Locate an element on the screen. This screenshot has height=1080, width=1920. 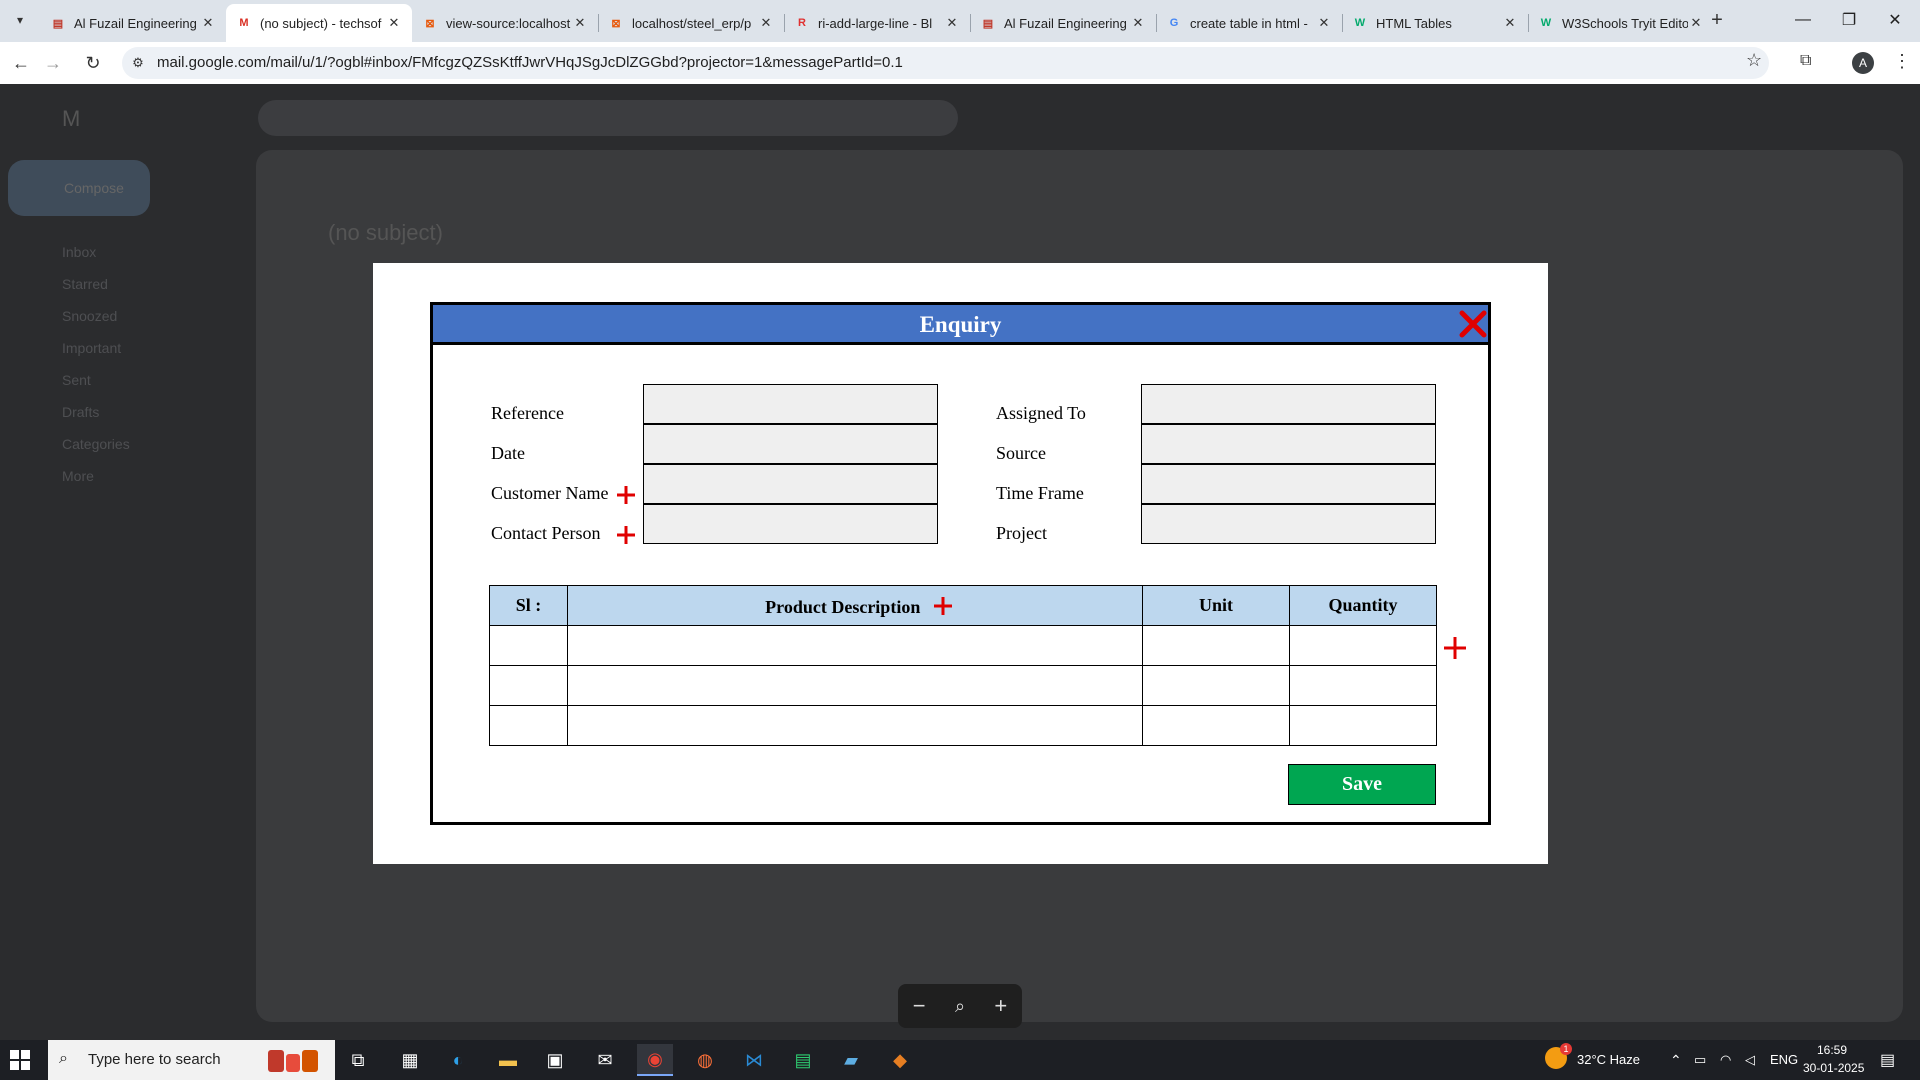
browser-menu-icon: ⋮ is located at coordinates (1902, 61).